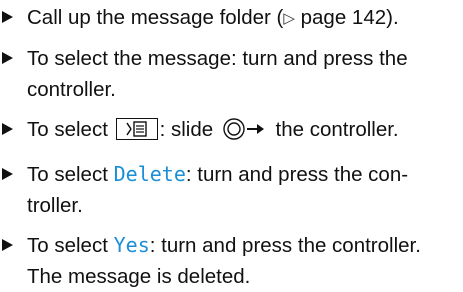 Image resolution: width=463 pixels, height=292 pixels. What do you see at coordinates (297, 174) in the screenshot?
I see `step-text: : turn and press the con-` at bounding box center [297, 174].